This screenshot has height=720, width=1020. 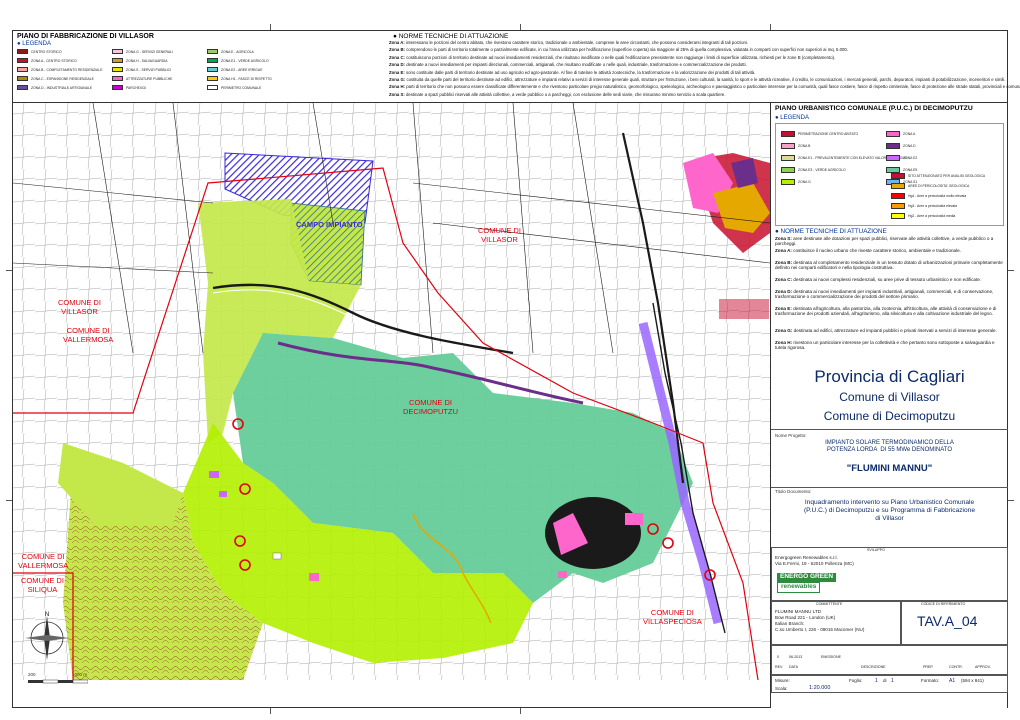 What do you see at coordinates (54, 61) in the screenshot?
I see `legend-label: ZONA A - CENTRO STORICO` at bounding box center [54, 61].